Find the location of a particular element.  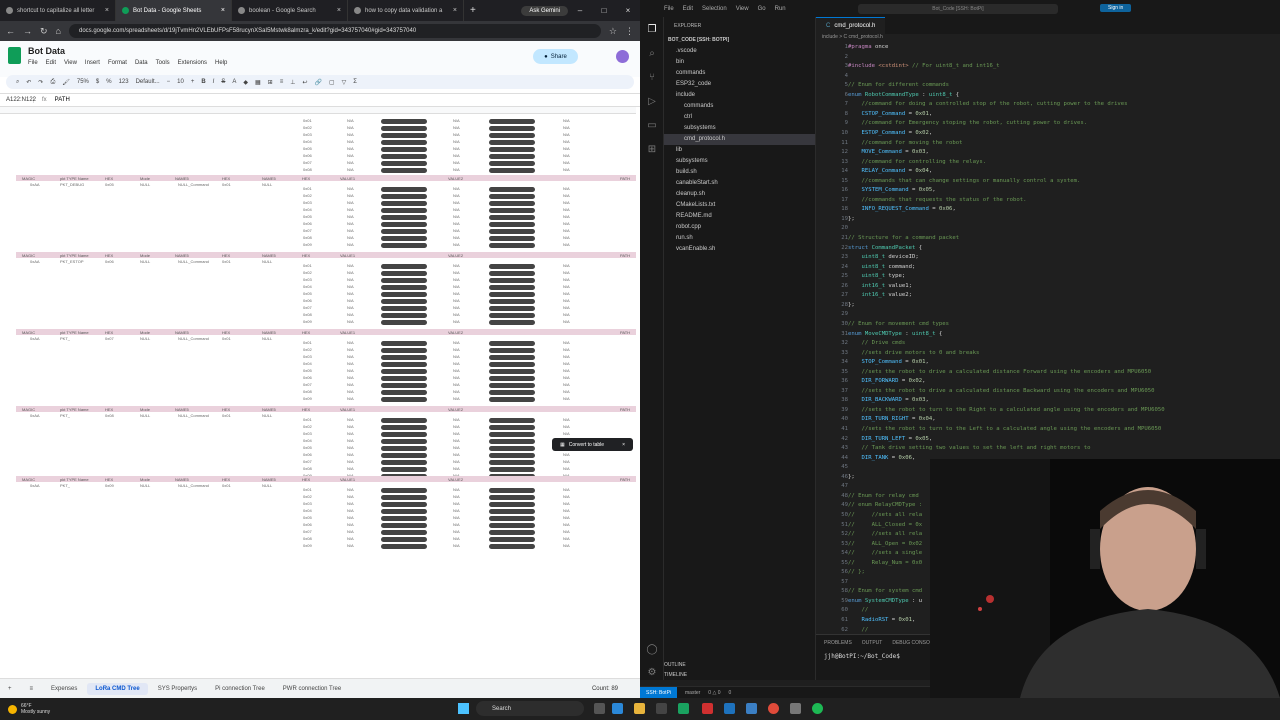

menu-tools: Tools is located at coordinates (163, 63).